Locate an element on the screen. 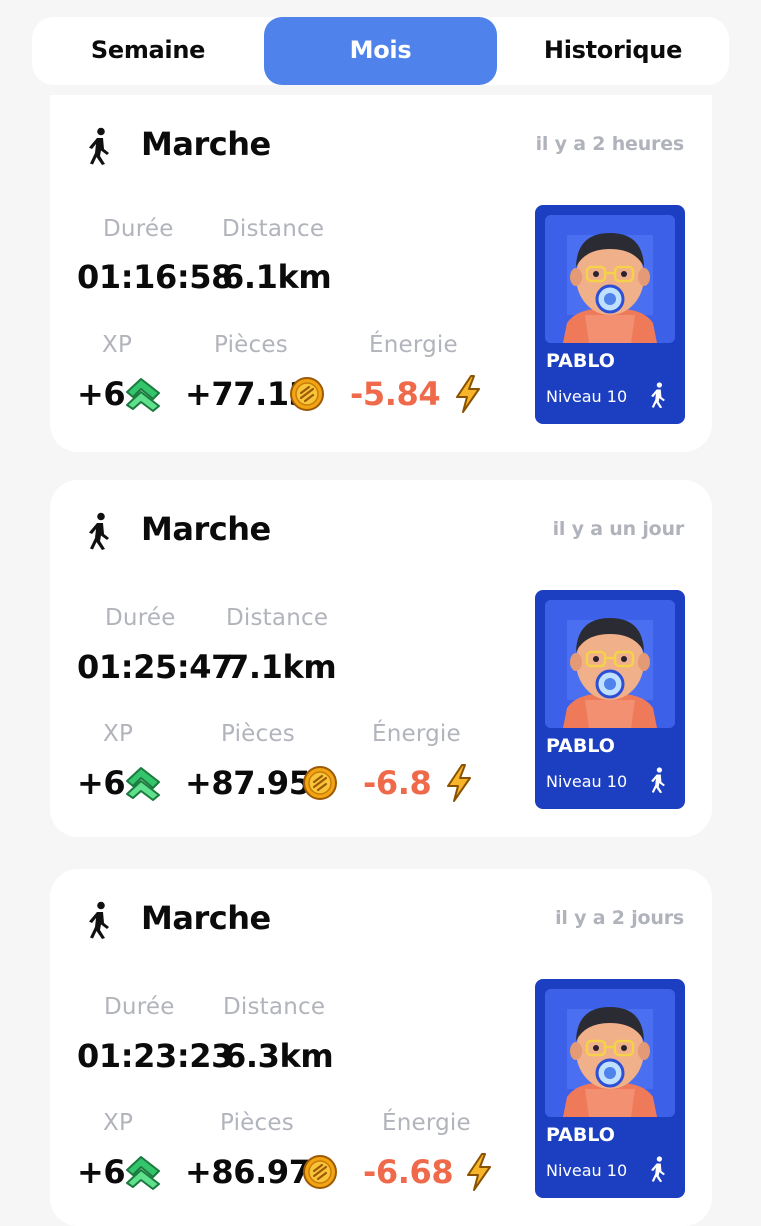 The image size is (761, 1226). time-ago: il y a 2 jours is located at coordinates (619, 918).